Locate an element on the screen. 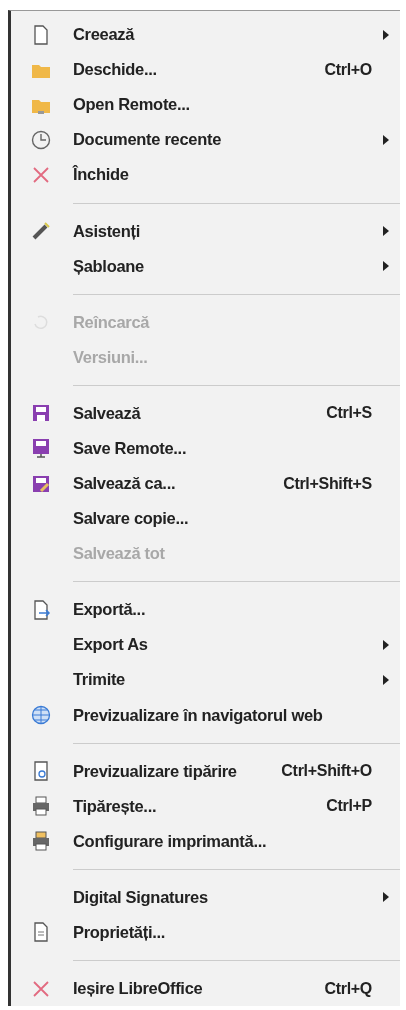  shortcut-text: Ctrl+O is located at coordinates (348, 69).